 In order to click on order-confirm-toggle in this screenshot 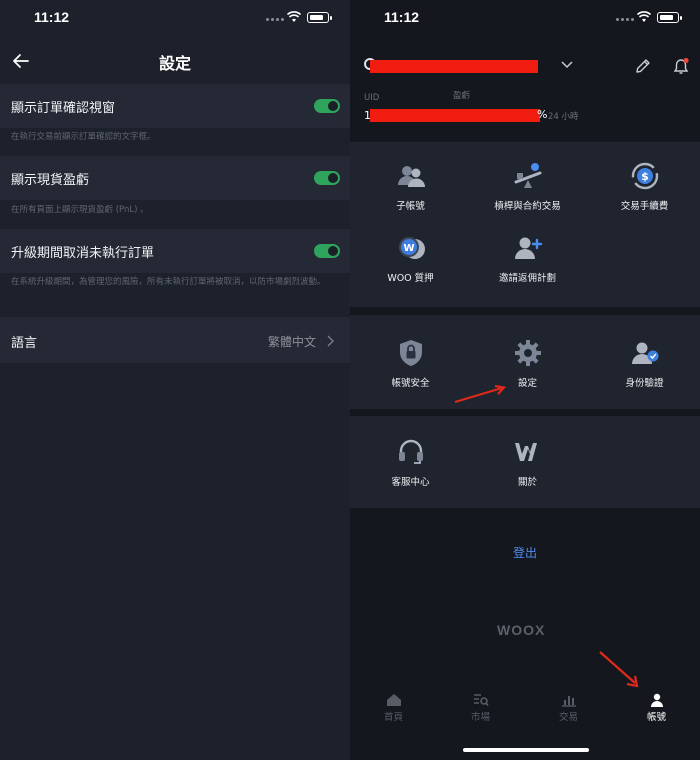, I will do `click(327, 106)`.